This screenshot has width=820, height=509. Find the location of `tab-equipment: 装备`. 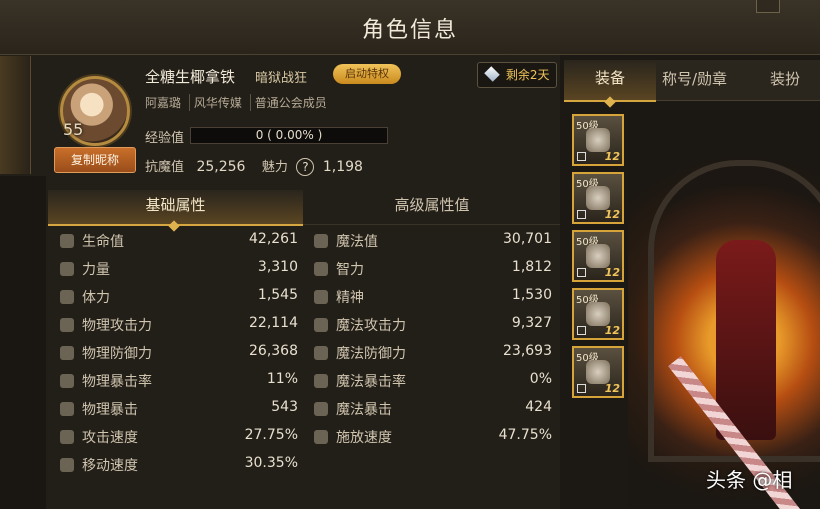

tab-equipment: 装备 is located at coordinates (610, 84).